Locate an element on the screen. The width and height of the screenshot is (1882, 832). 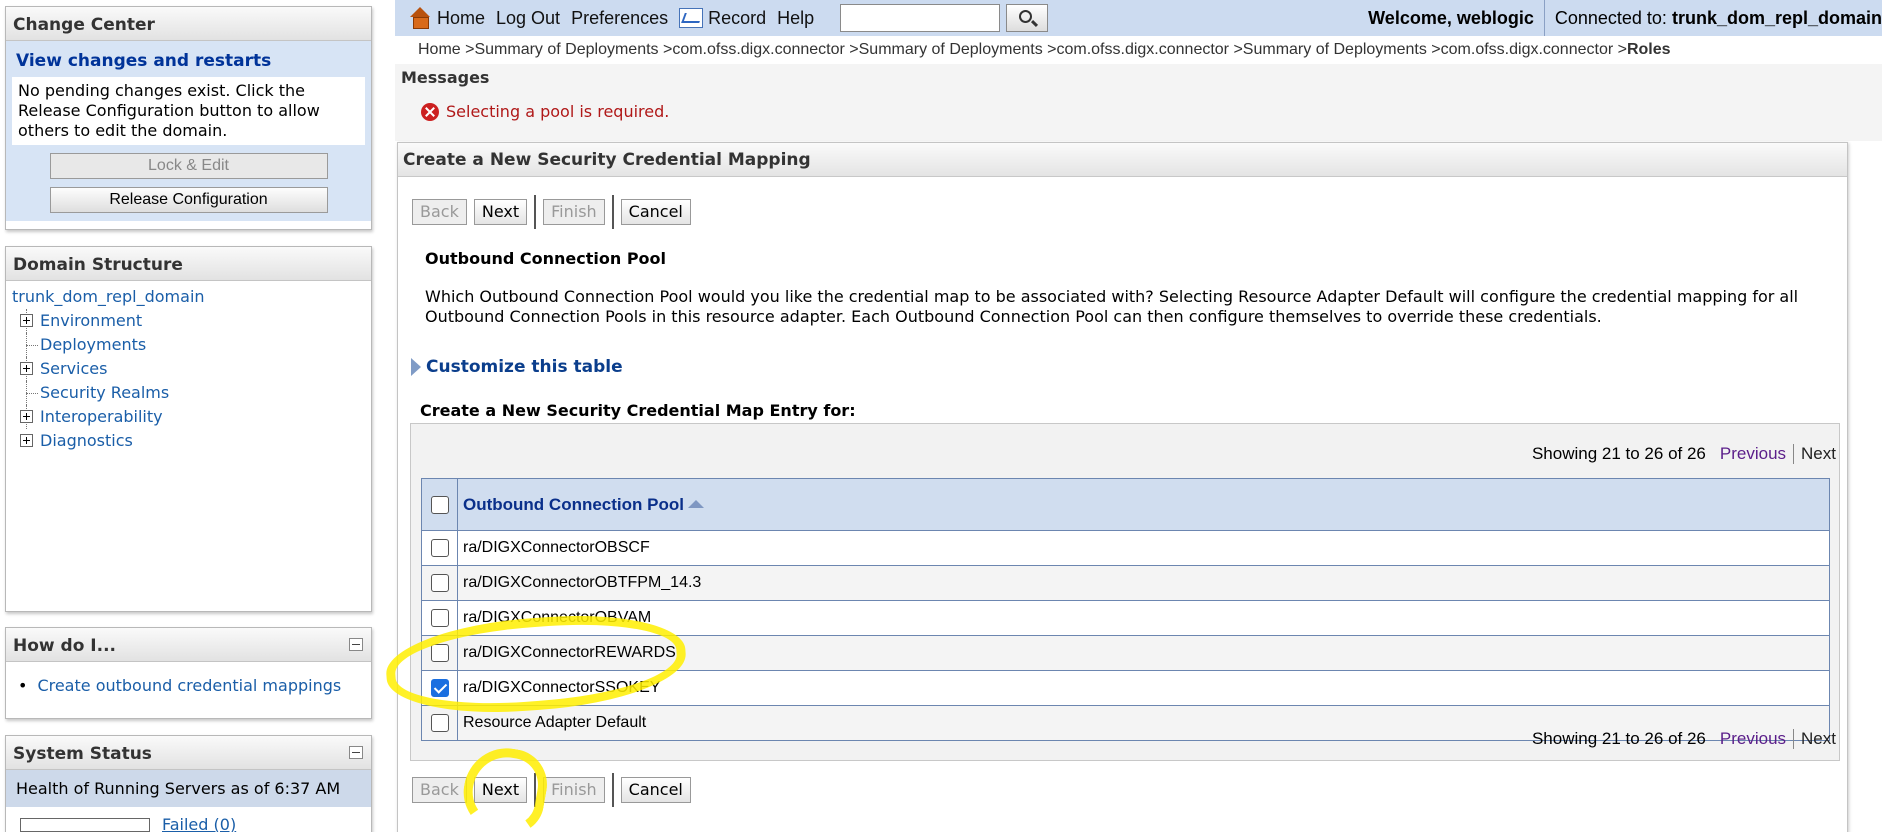
error-icon is located at coordinates (430, 111).